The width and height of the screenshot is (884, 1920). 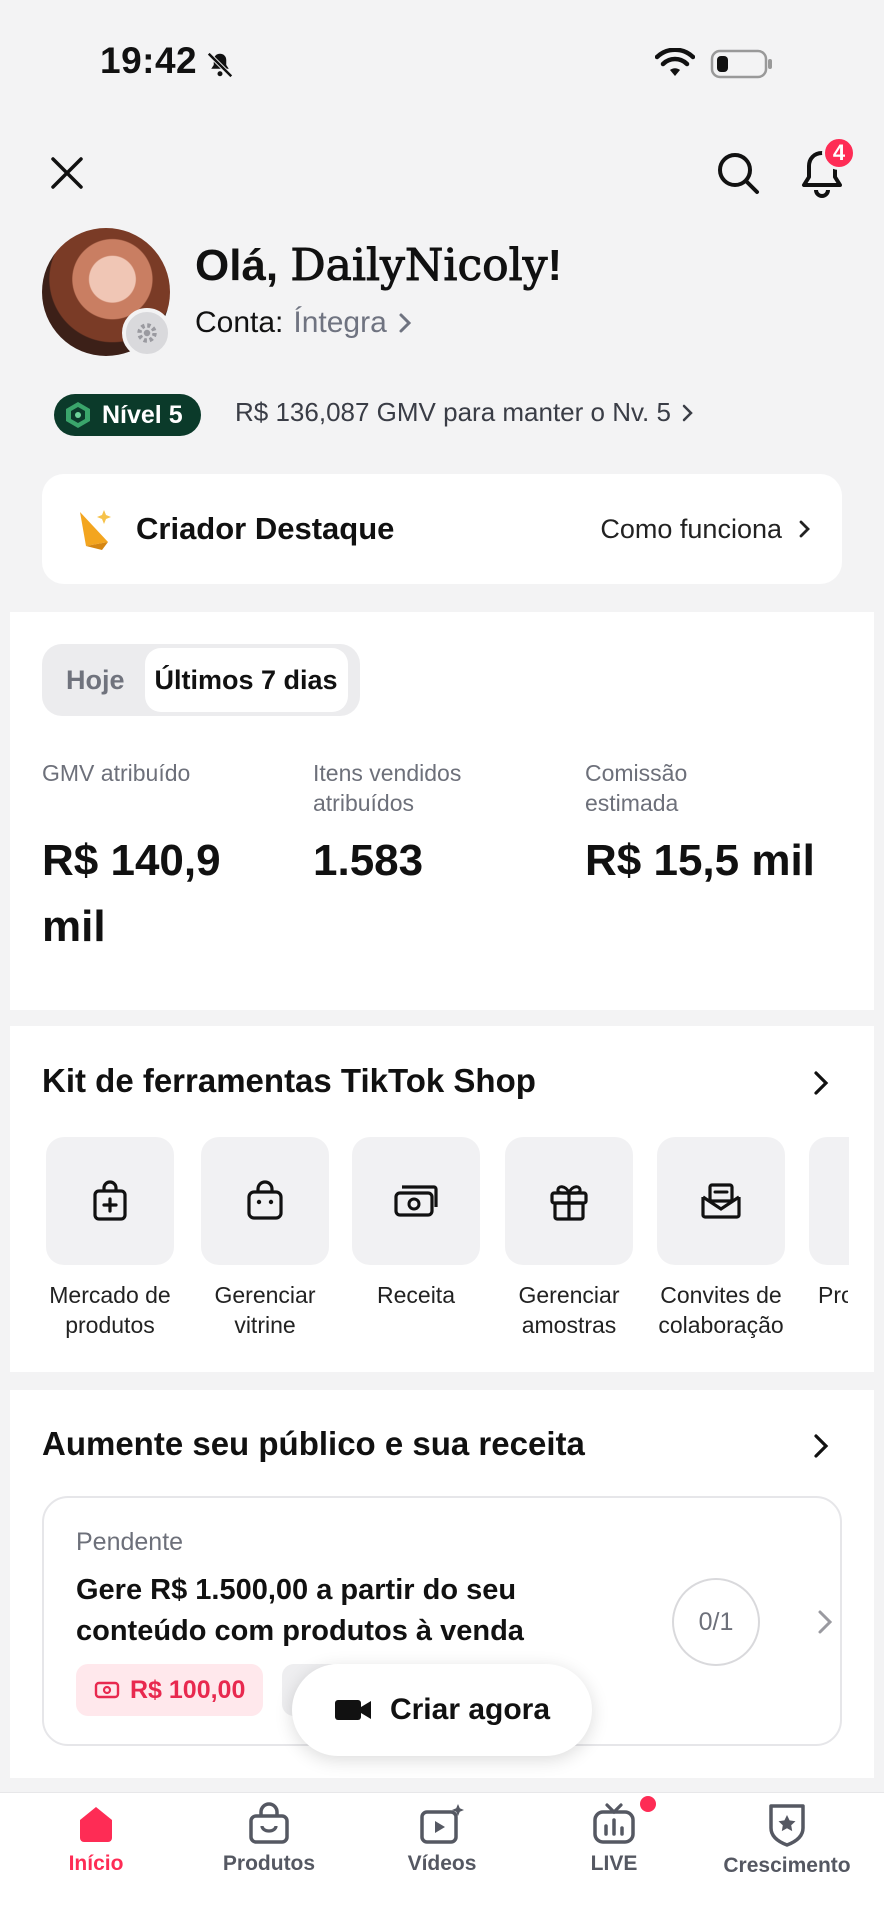 I want to click on tools-title: Kit de ferramentas TikTok Shop, so click(x=289, y=1080).